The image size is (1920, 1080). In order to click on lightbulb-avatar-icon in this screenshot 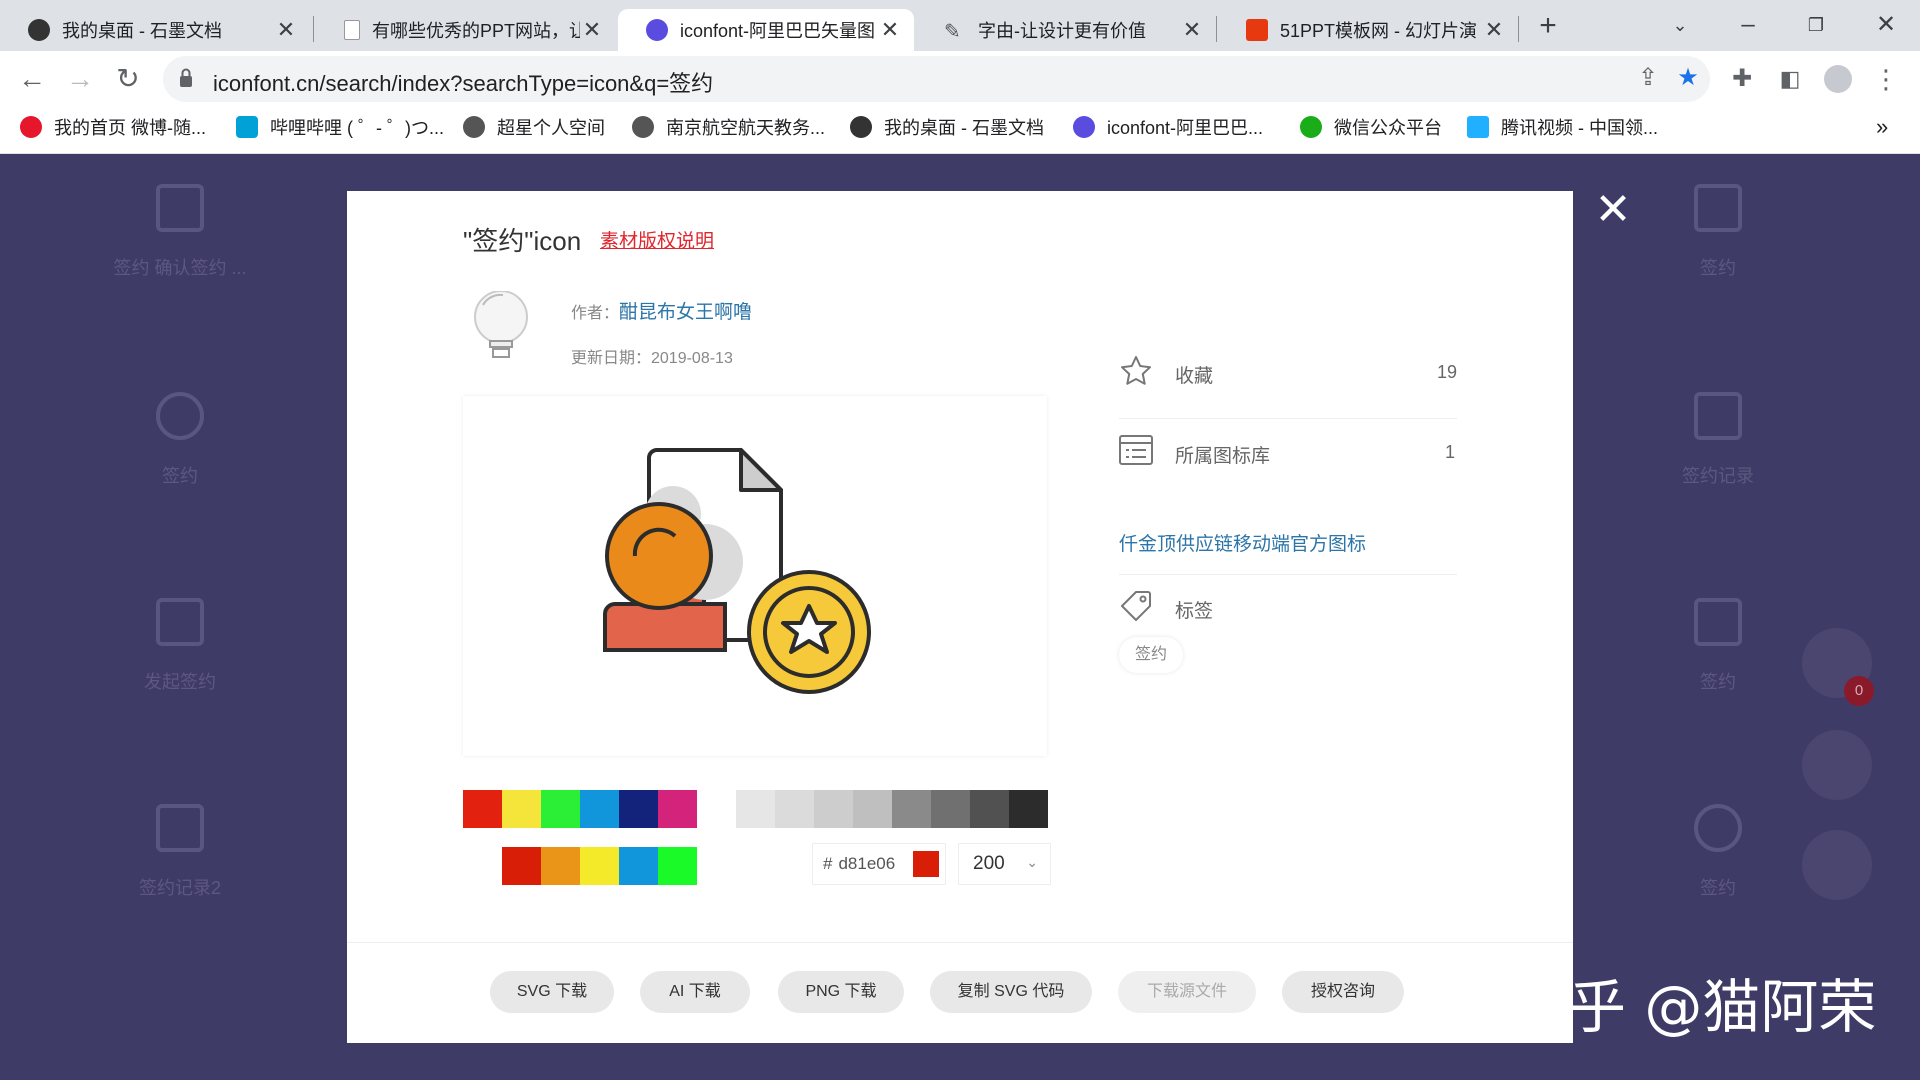, I will do `click(501, 324)`.